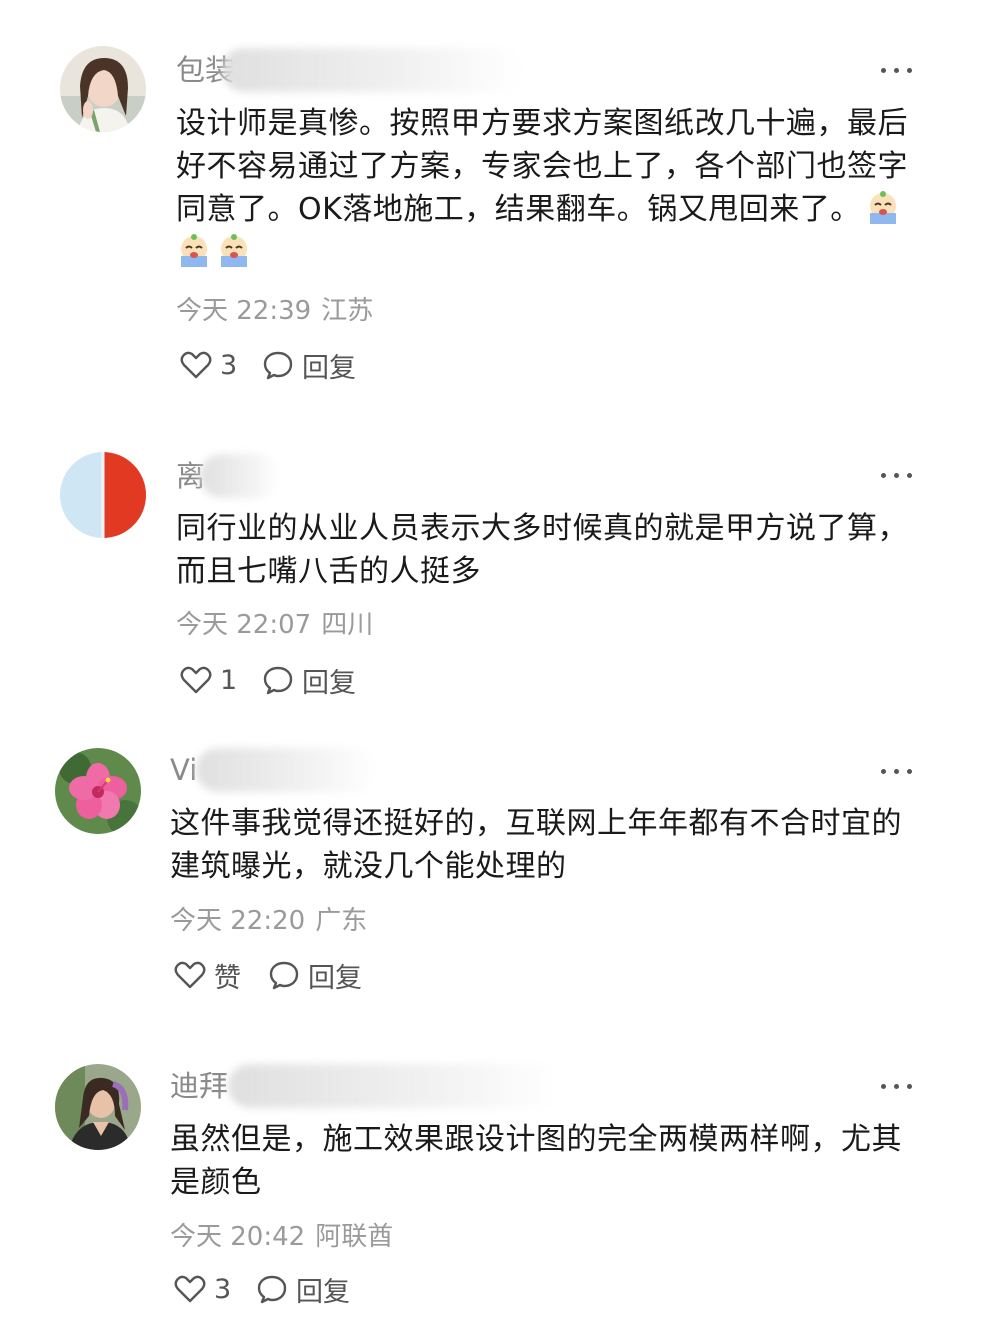 The width and height of the screenshot is (991, 1339). I want to click on comment-meta: 今天 22:07 四川, so click(274, 625).